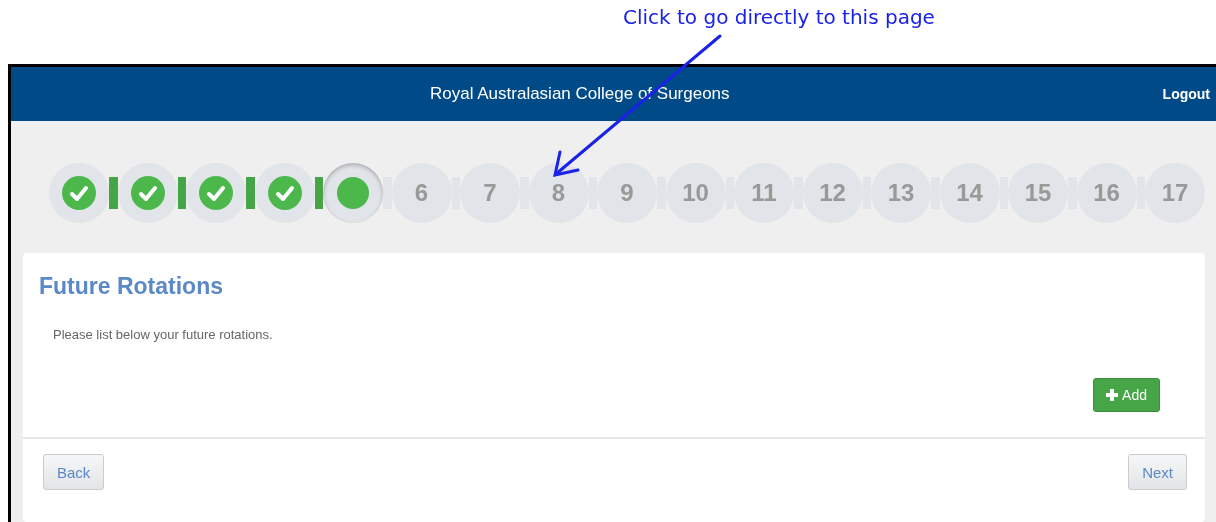 This screenshot has width=1216, height=522. I want to click on annotation-text: Click to go directly to this page, so click(779, 17).